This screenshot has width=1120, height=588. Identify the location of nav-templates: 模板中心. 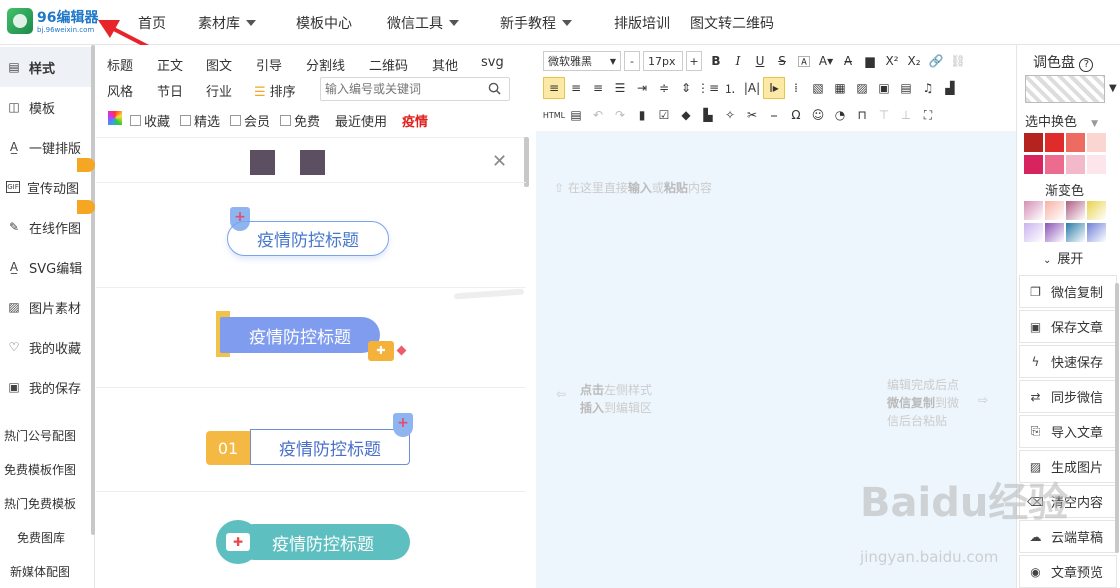
(324, 23).